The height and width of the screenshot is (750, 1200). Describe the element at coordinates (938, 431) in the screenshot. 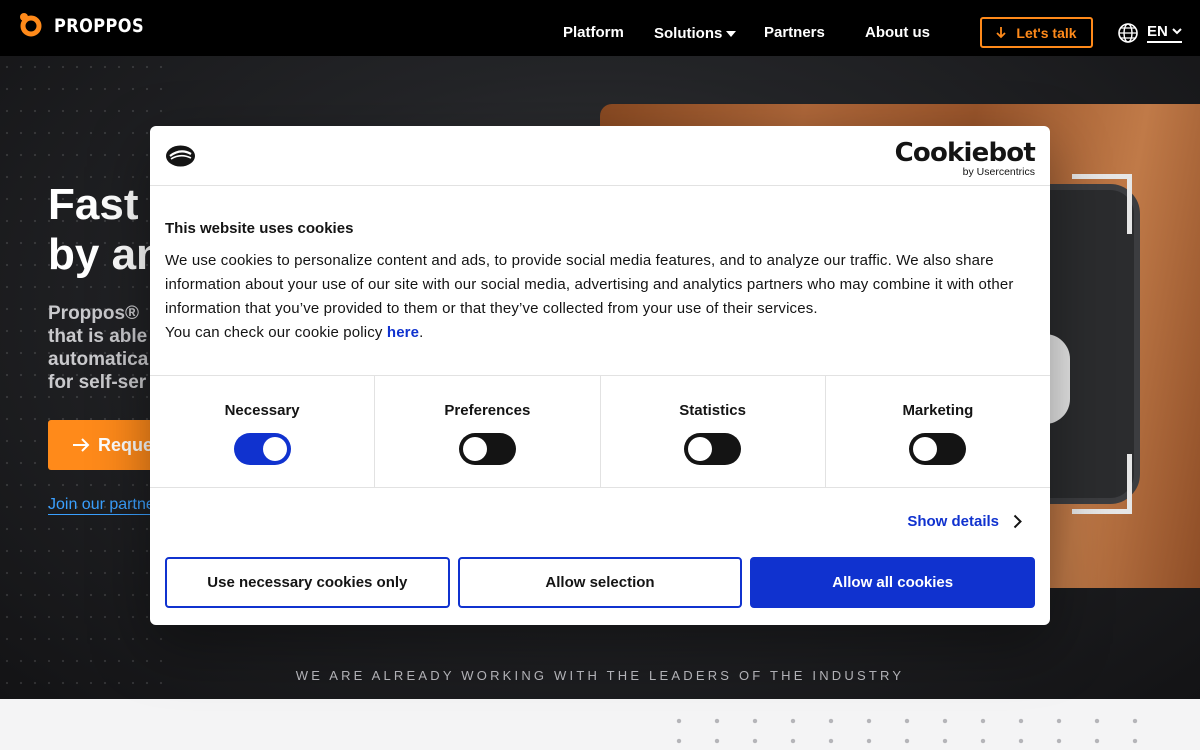

I see `category-marketing: Marketing` at that location.